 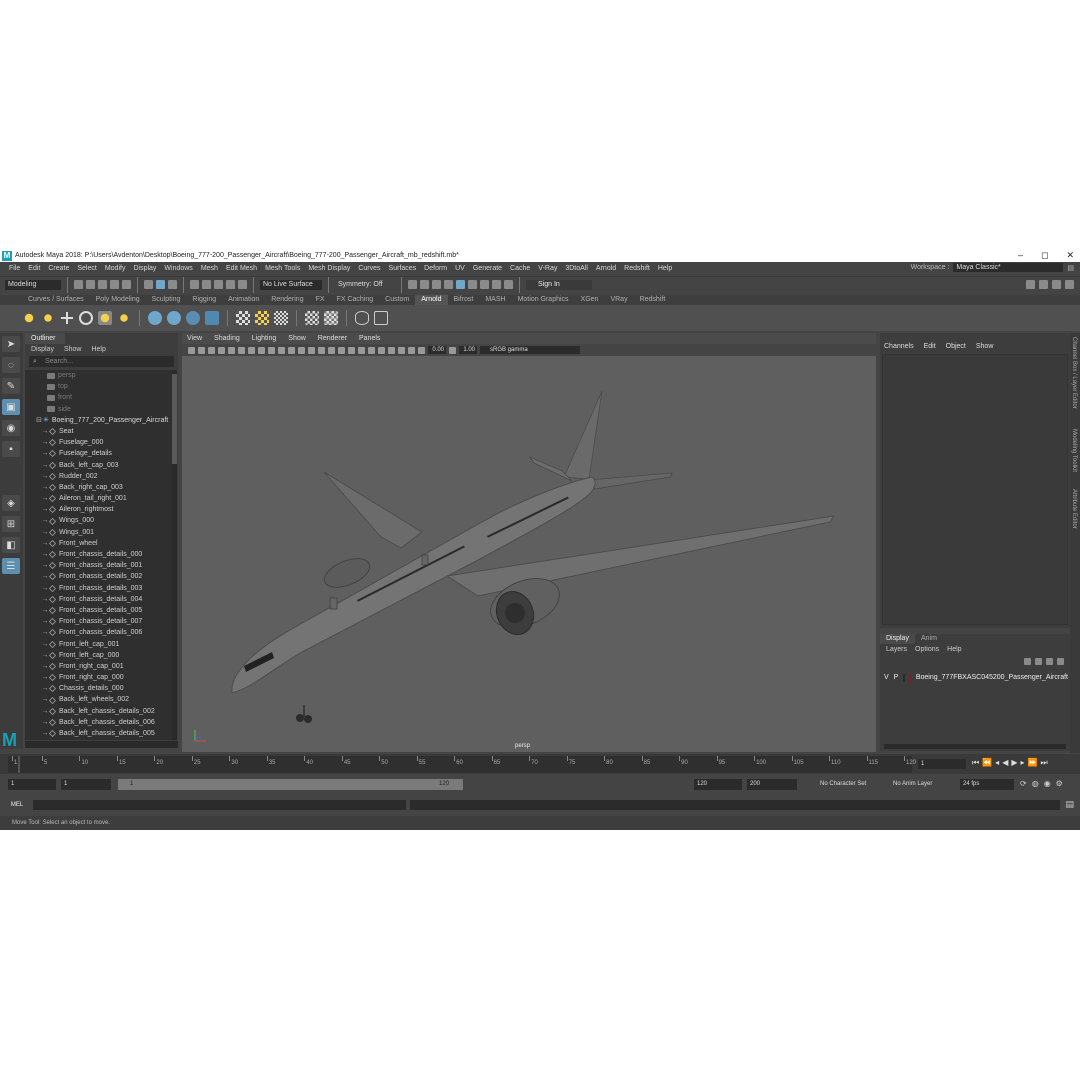 What do you see at coordinates (329, 268) in the screenshot?
I see `menu-mesh-display: Mesh Display` at bounding box center [329, 268].